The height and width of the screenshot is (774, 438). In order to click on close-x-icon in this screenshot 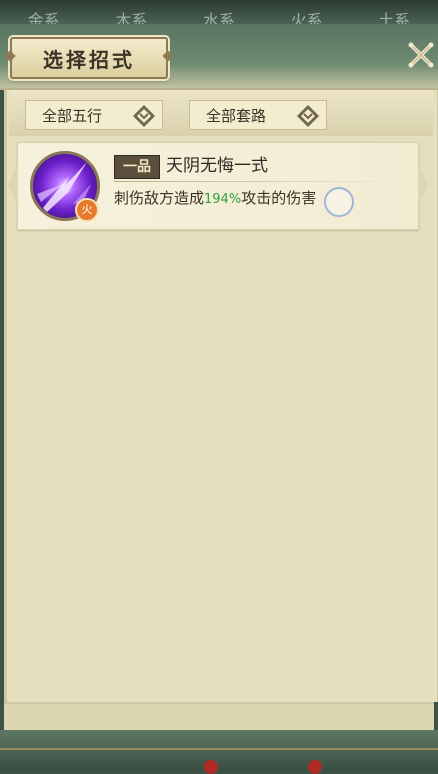, I will do `click(421, 55)`.